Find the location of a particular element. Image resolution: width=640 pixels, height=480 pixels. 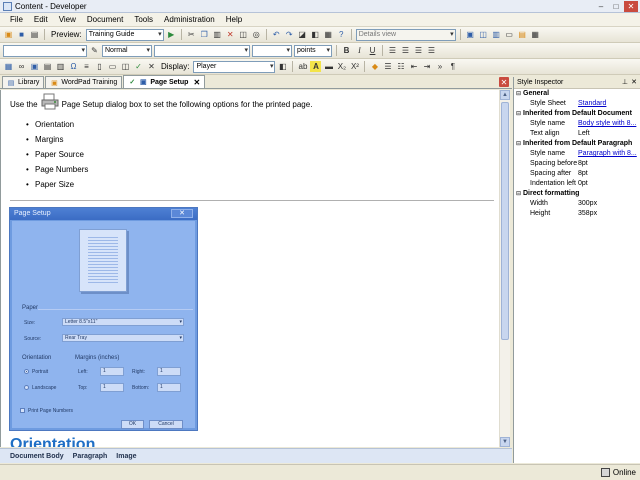

tab-library: ▤ Library is located at coordinates (23, 82).